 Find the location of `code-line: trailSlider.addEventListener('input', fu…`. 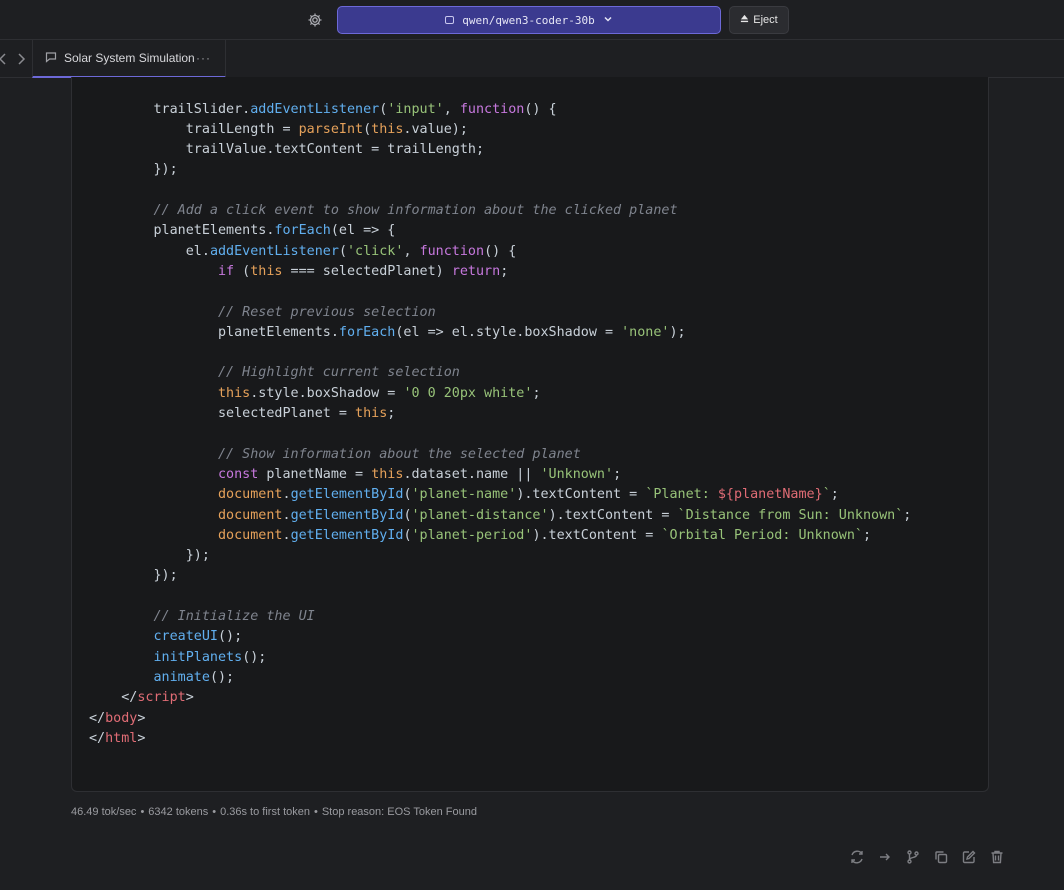

code-line: trailSlider.addEventListener('input', fu… is located at coordinates (500, 110).